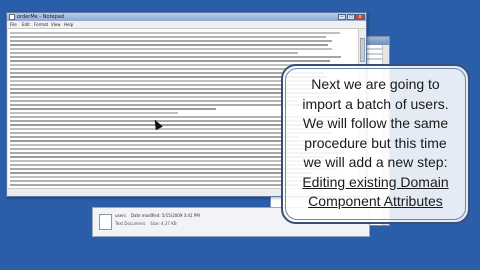 The width and height of the screenshot is (480, 270). I want to click on callout-line: We will follow the same, so click(375, 123).